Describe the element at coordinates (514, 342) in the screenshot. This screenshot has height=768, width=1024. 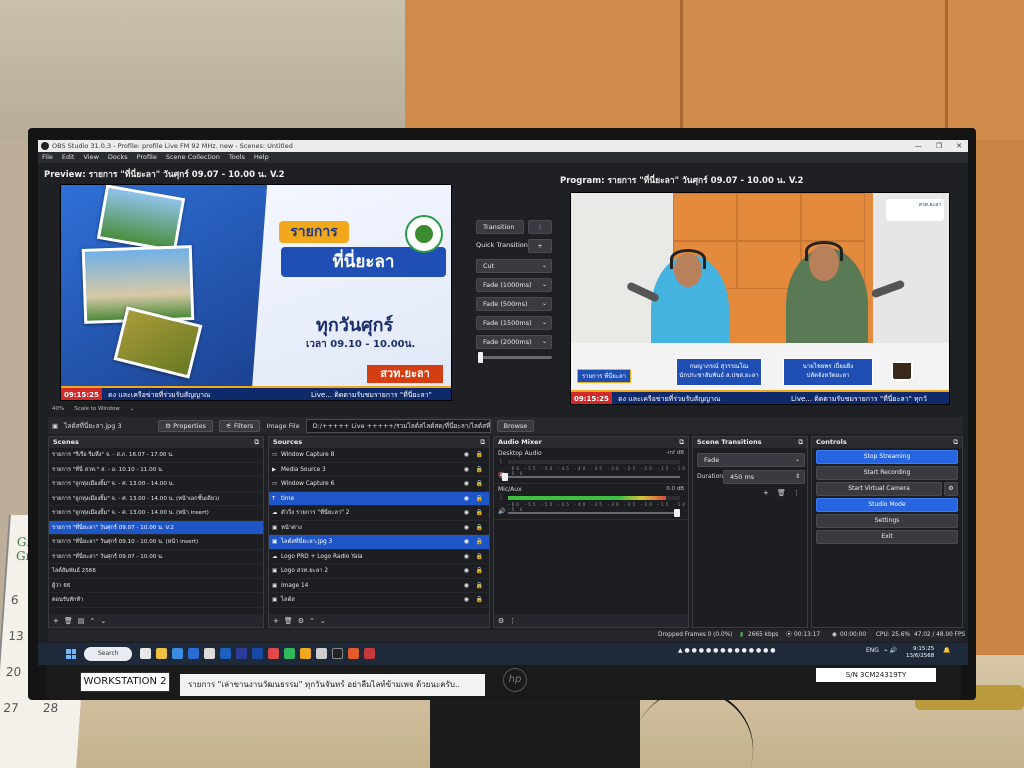
I see `quick-transition-fade-2000: Fade (2000ms) ⌄` at that location.